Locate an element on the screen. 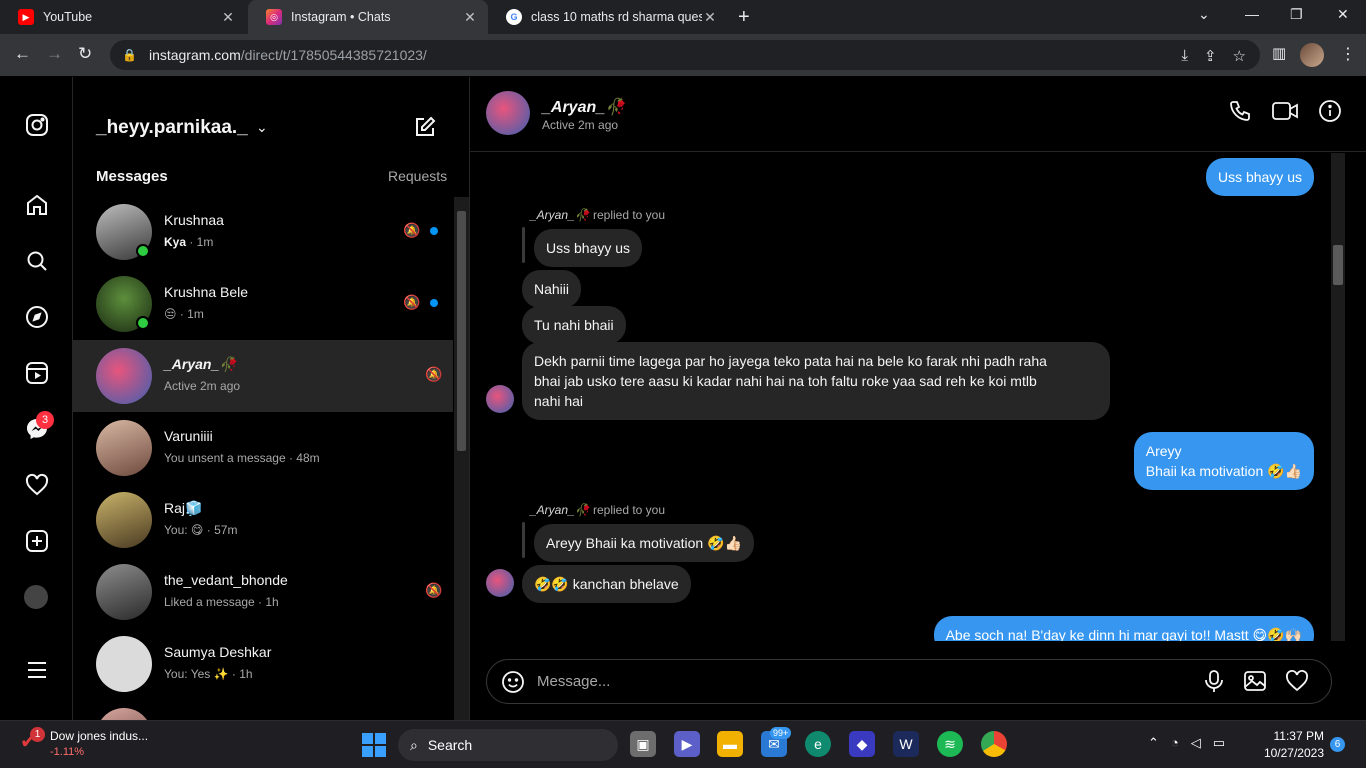  received-message: Nahiii is located at coordinates (552, 289).